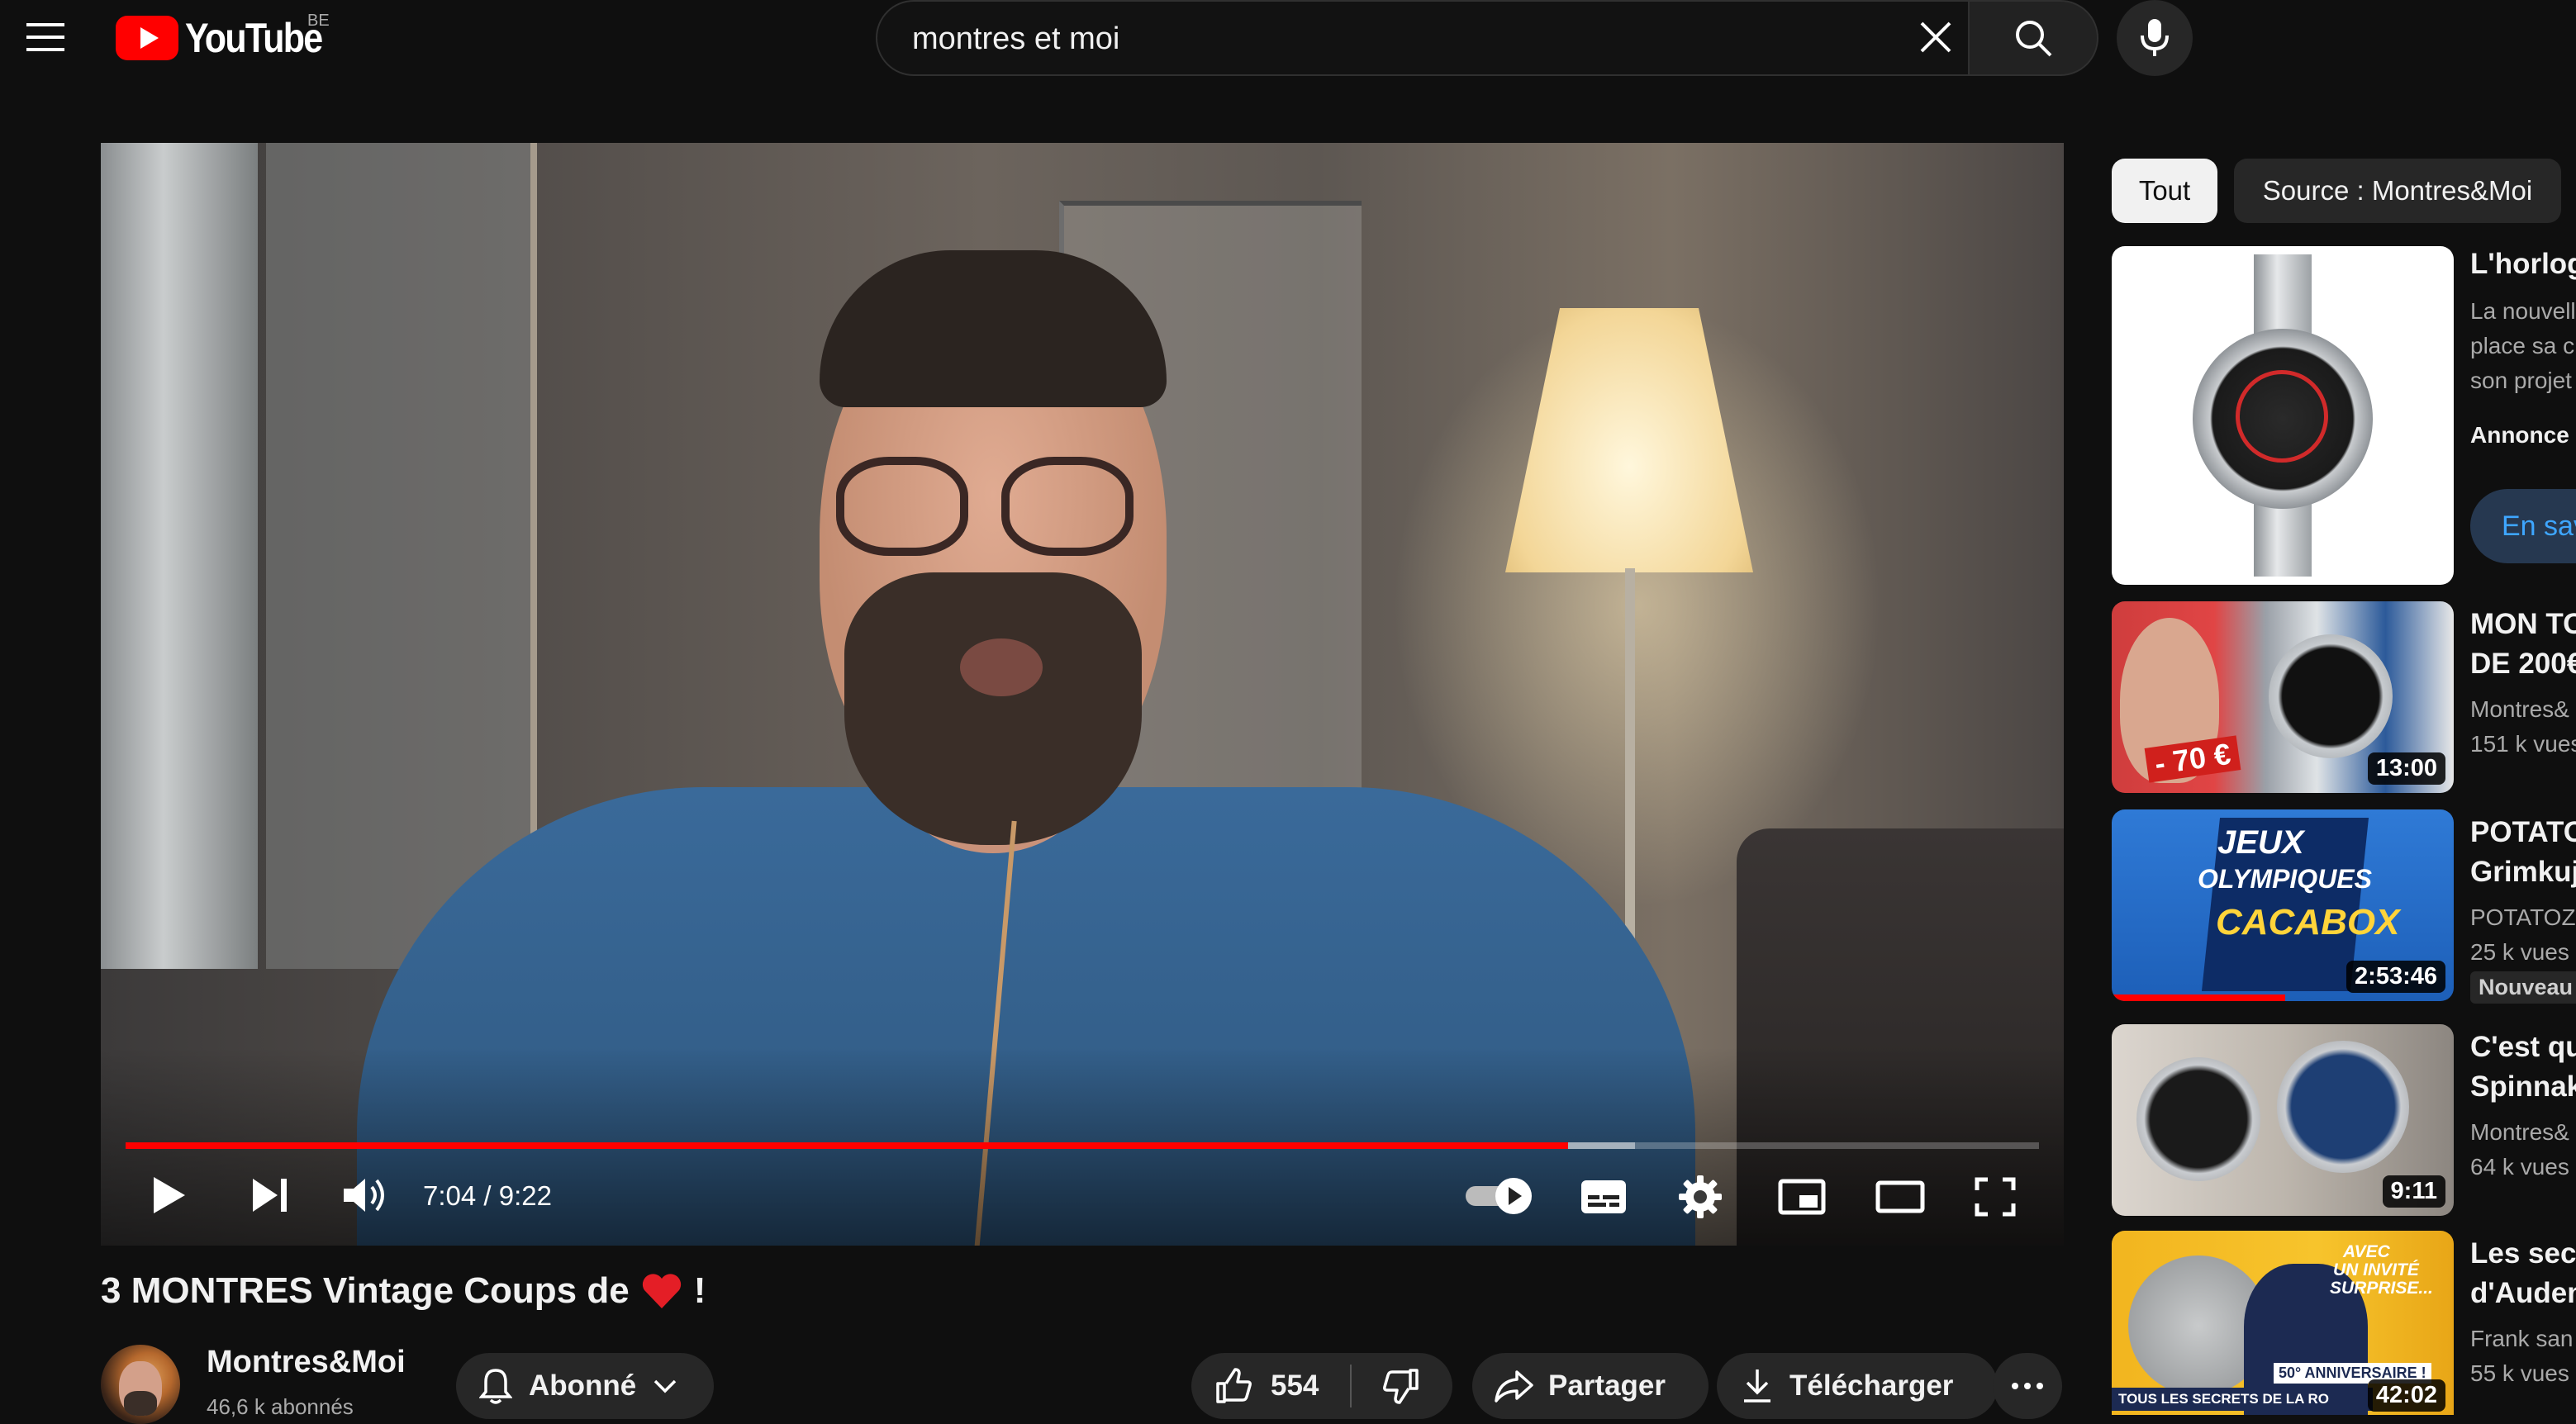  I want to click on chevron-down-icon, so click(665, 1386).